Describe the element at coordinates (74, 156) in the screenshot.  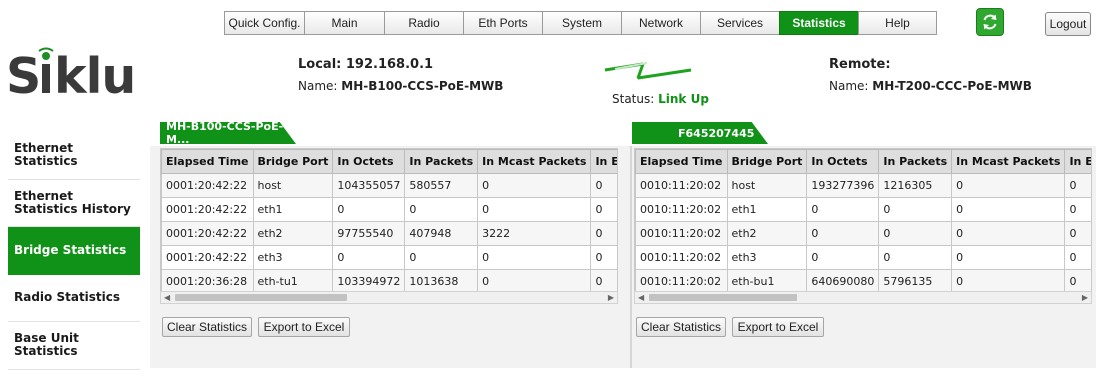
I see `sidebar-item-ethernet-statistics: Ethernet Statistics` at that location.